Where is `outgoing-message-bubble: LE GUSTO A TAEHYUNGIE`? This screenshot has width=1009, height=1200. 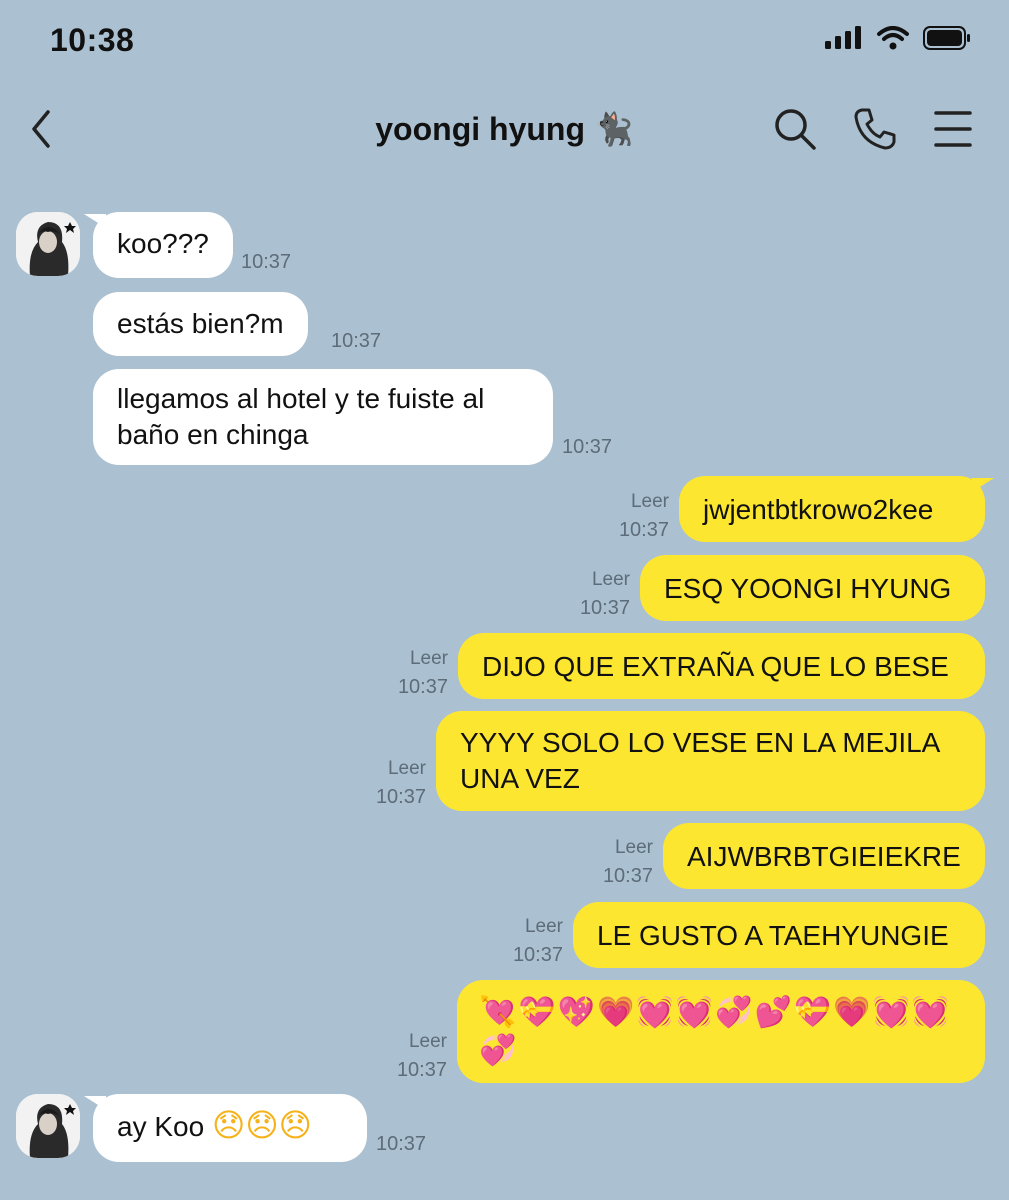
outgoing-message-bubble: LE GUSTO A TAEHYUNGIE is located at coordinates (779, 935).